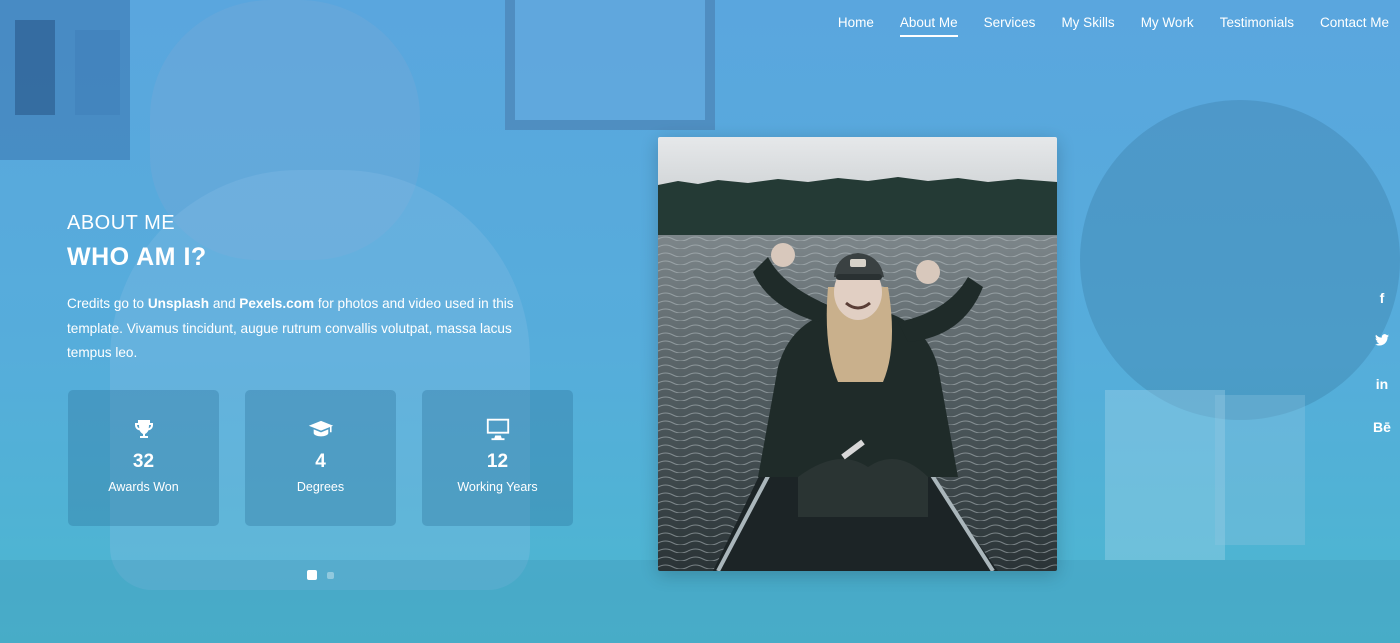 Image resolution: width=1400 pixels, height=643 pixels. I want to click on text-prefix: Credits go to, so click(107, 303).